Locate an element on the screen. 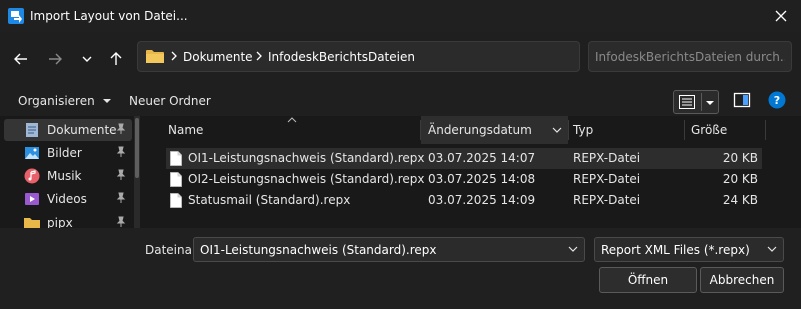  arrow-left-icon is located at coordinates (20, 59).